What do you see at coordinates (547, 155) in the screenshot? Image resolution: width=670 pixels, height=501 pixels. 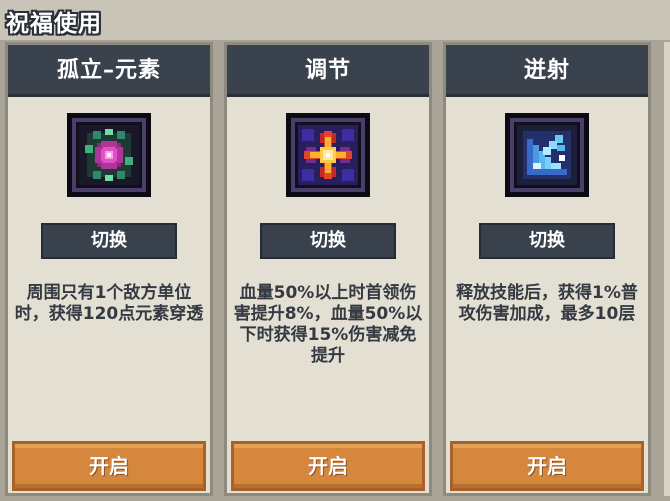 I see `cyan-shard-icon` at bounding box center [547, 155].